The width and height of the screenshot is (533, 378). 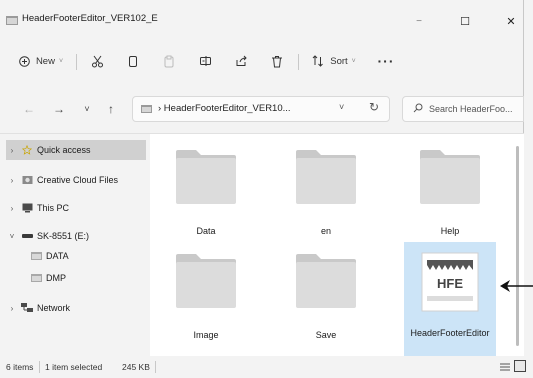 What do you see at coordinates (53, 208) in the screenshot?
I see `sidebar-item-label: This PC` at bounding box center [53, 208].